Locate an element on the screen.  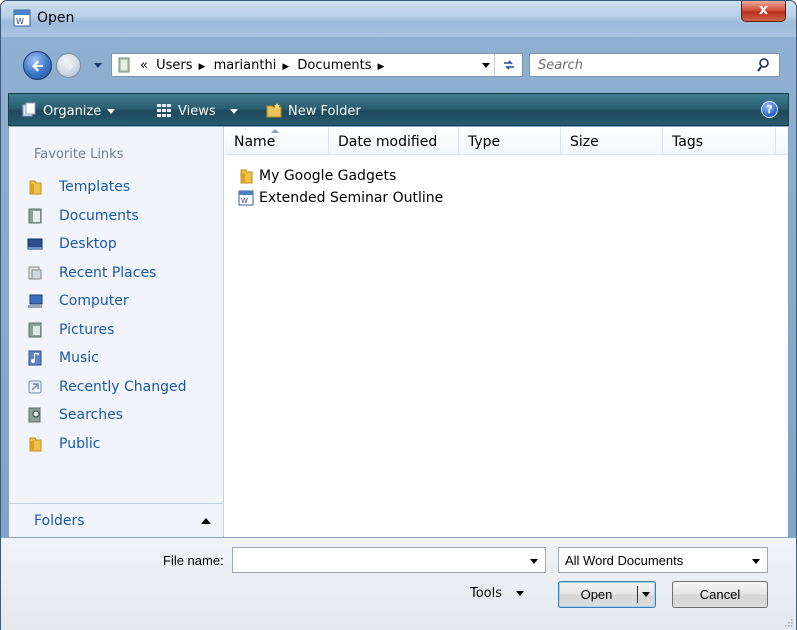
sidebar-item-label: Recent Places is located at coordinates (108, 272).